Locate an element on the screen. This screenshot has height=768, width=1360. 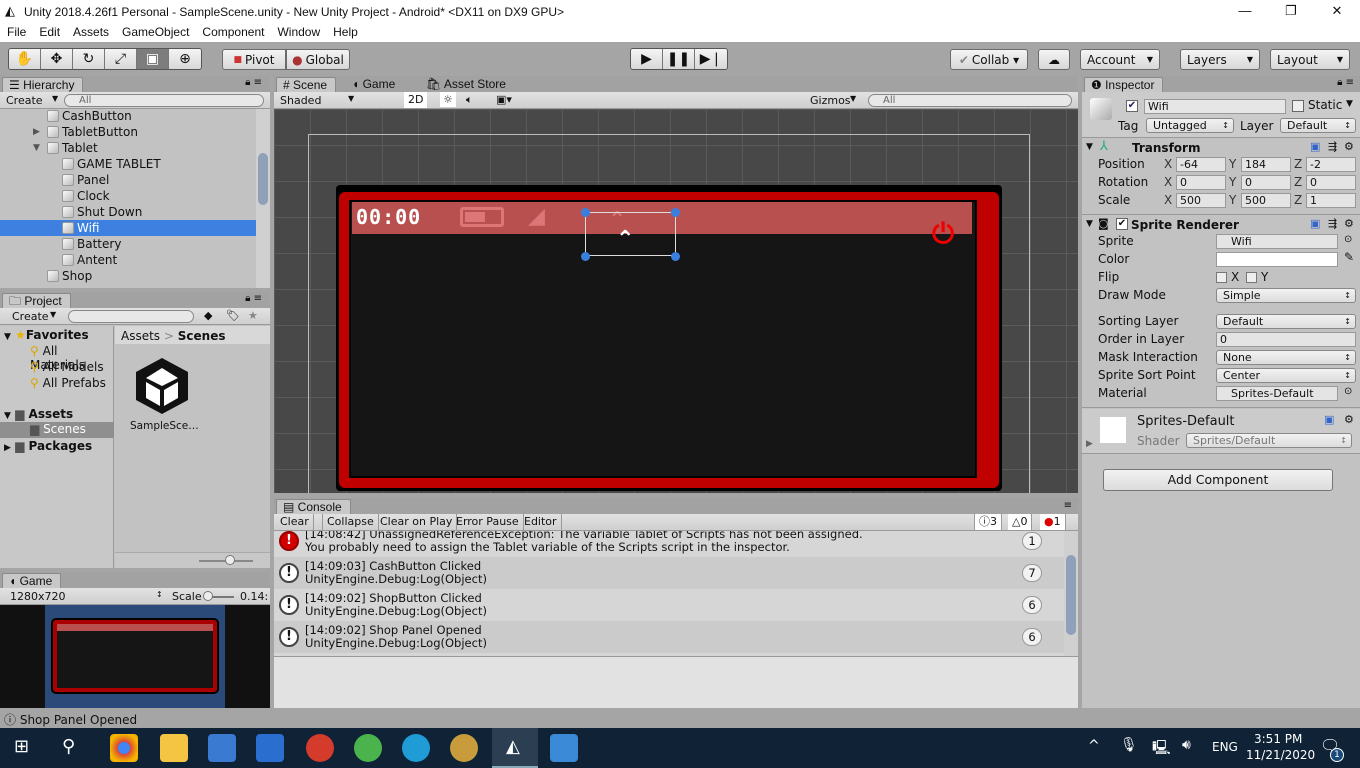
tab-scene: # Scene is located at coordinates (306, 84).